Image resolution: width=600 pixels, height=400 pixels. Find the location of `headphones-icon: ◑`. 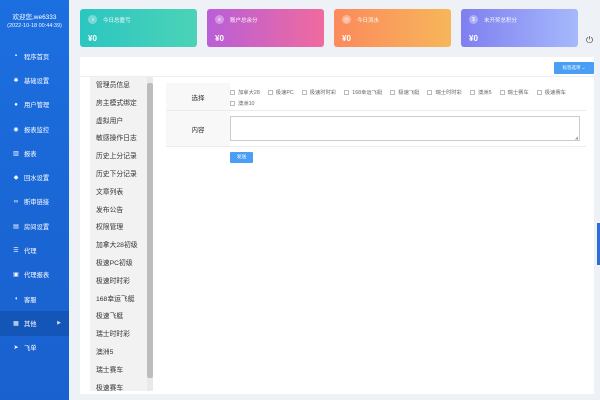

headphones-icon: ◑ is located at coordinates (92, 19).